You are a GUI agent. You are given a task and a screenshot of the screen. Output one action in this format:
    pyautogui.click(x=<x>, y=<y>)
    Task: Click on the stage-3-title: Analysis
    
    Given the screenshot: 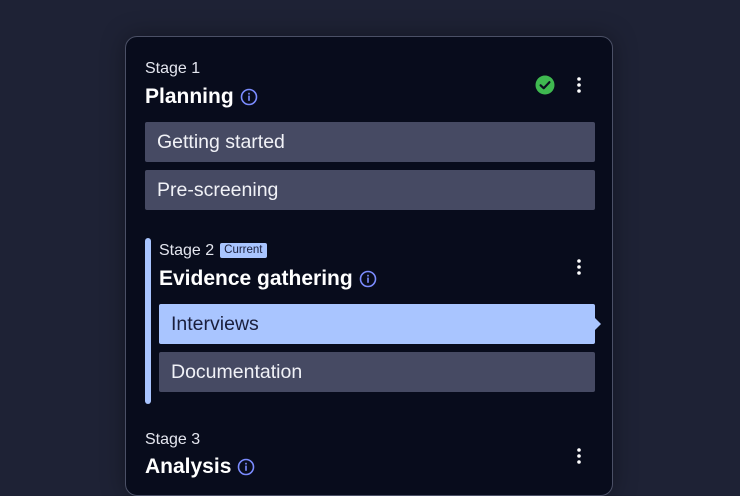 What is the action you would take?
    pyautogui.click(x=200, y=467)
    